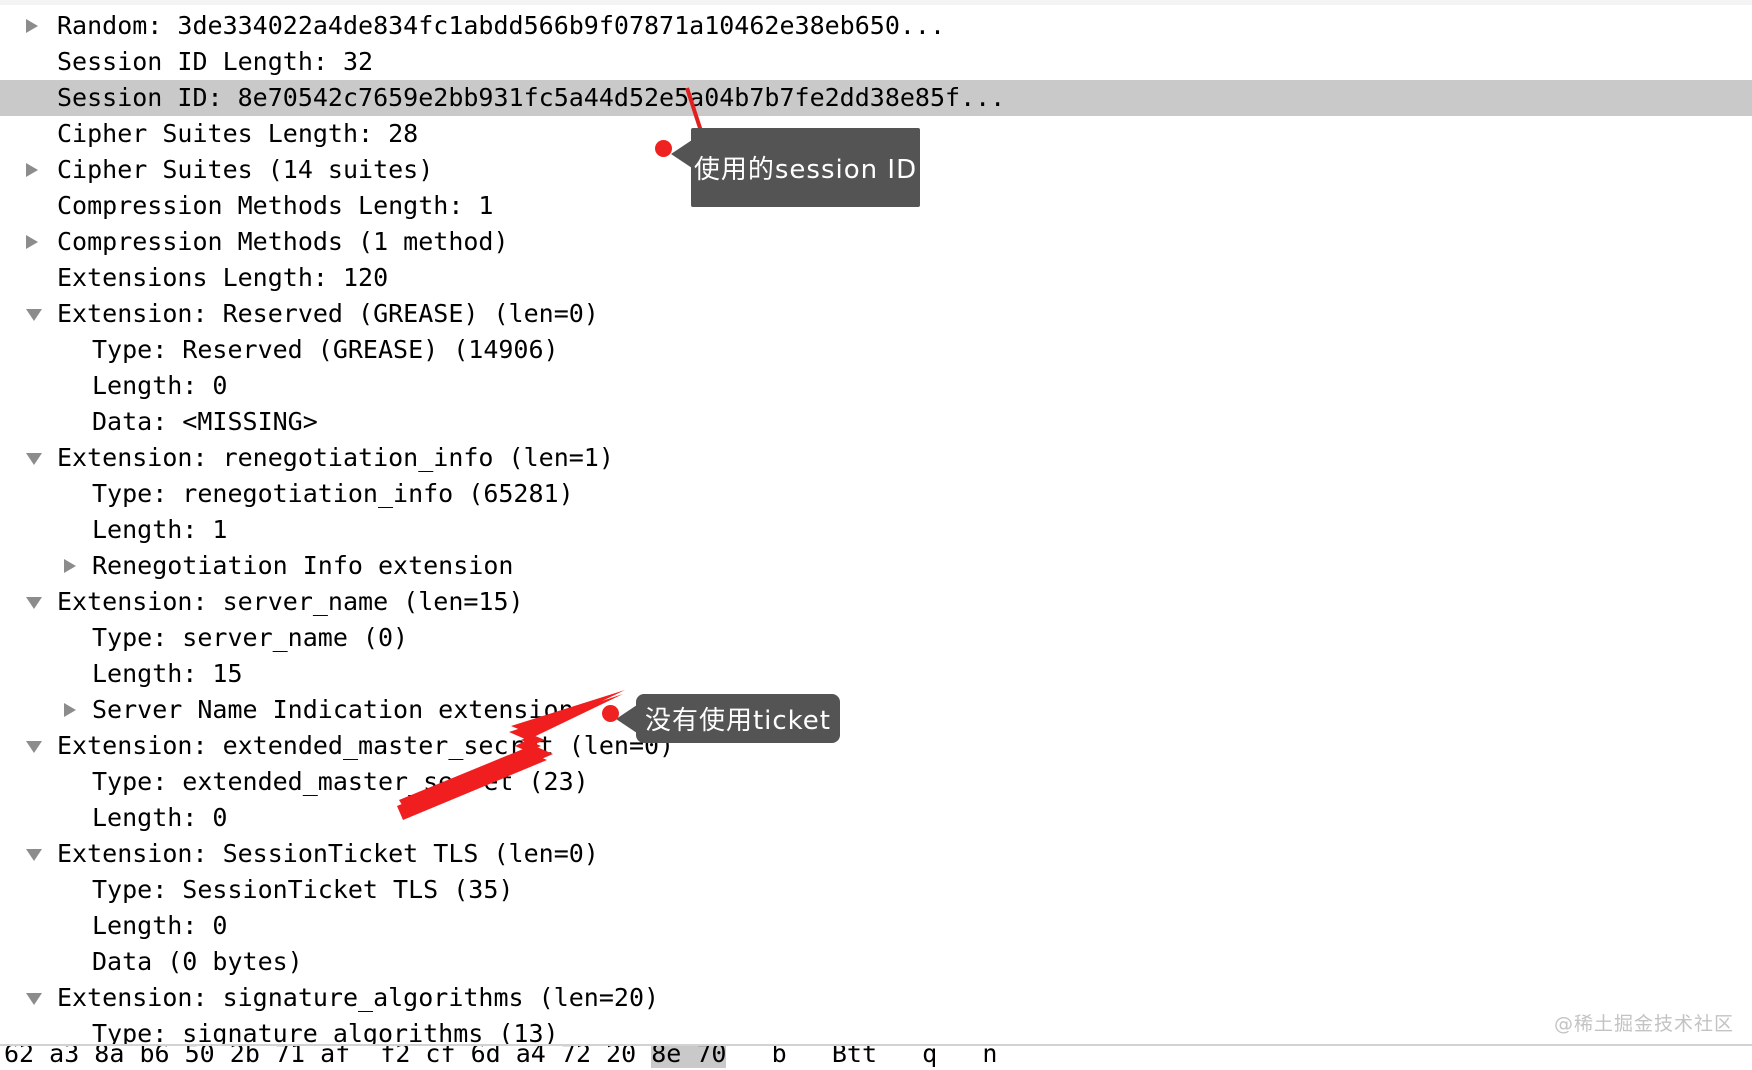 The height and width of the screenshot is (1070, 1752). I want to click on tree-row: Renegotiation Info extension, so click(876, 566).